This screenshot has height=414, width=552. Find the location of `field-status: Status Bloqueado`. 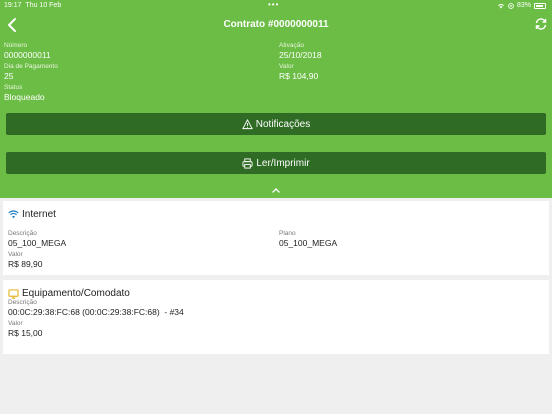

field-status: Status Bloqueado is located at coordinates (24, 93).